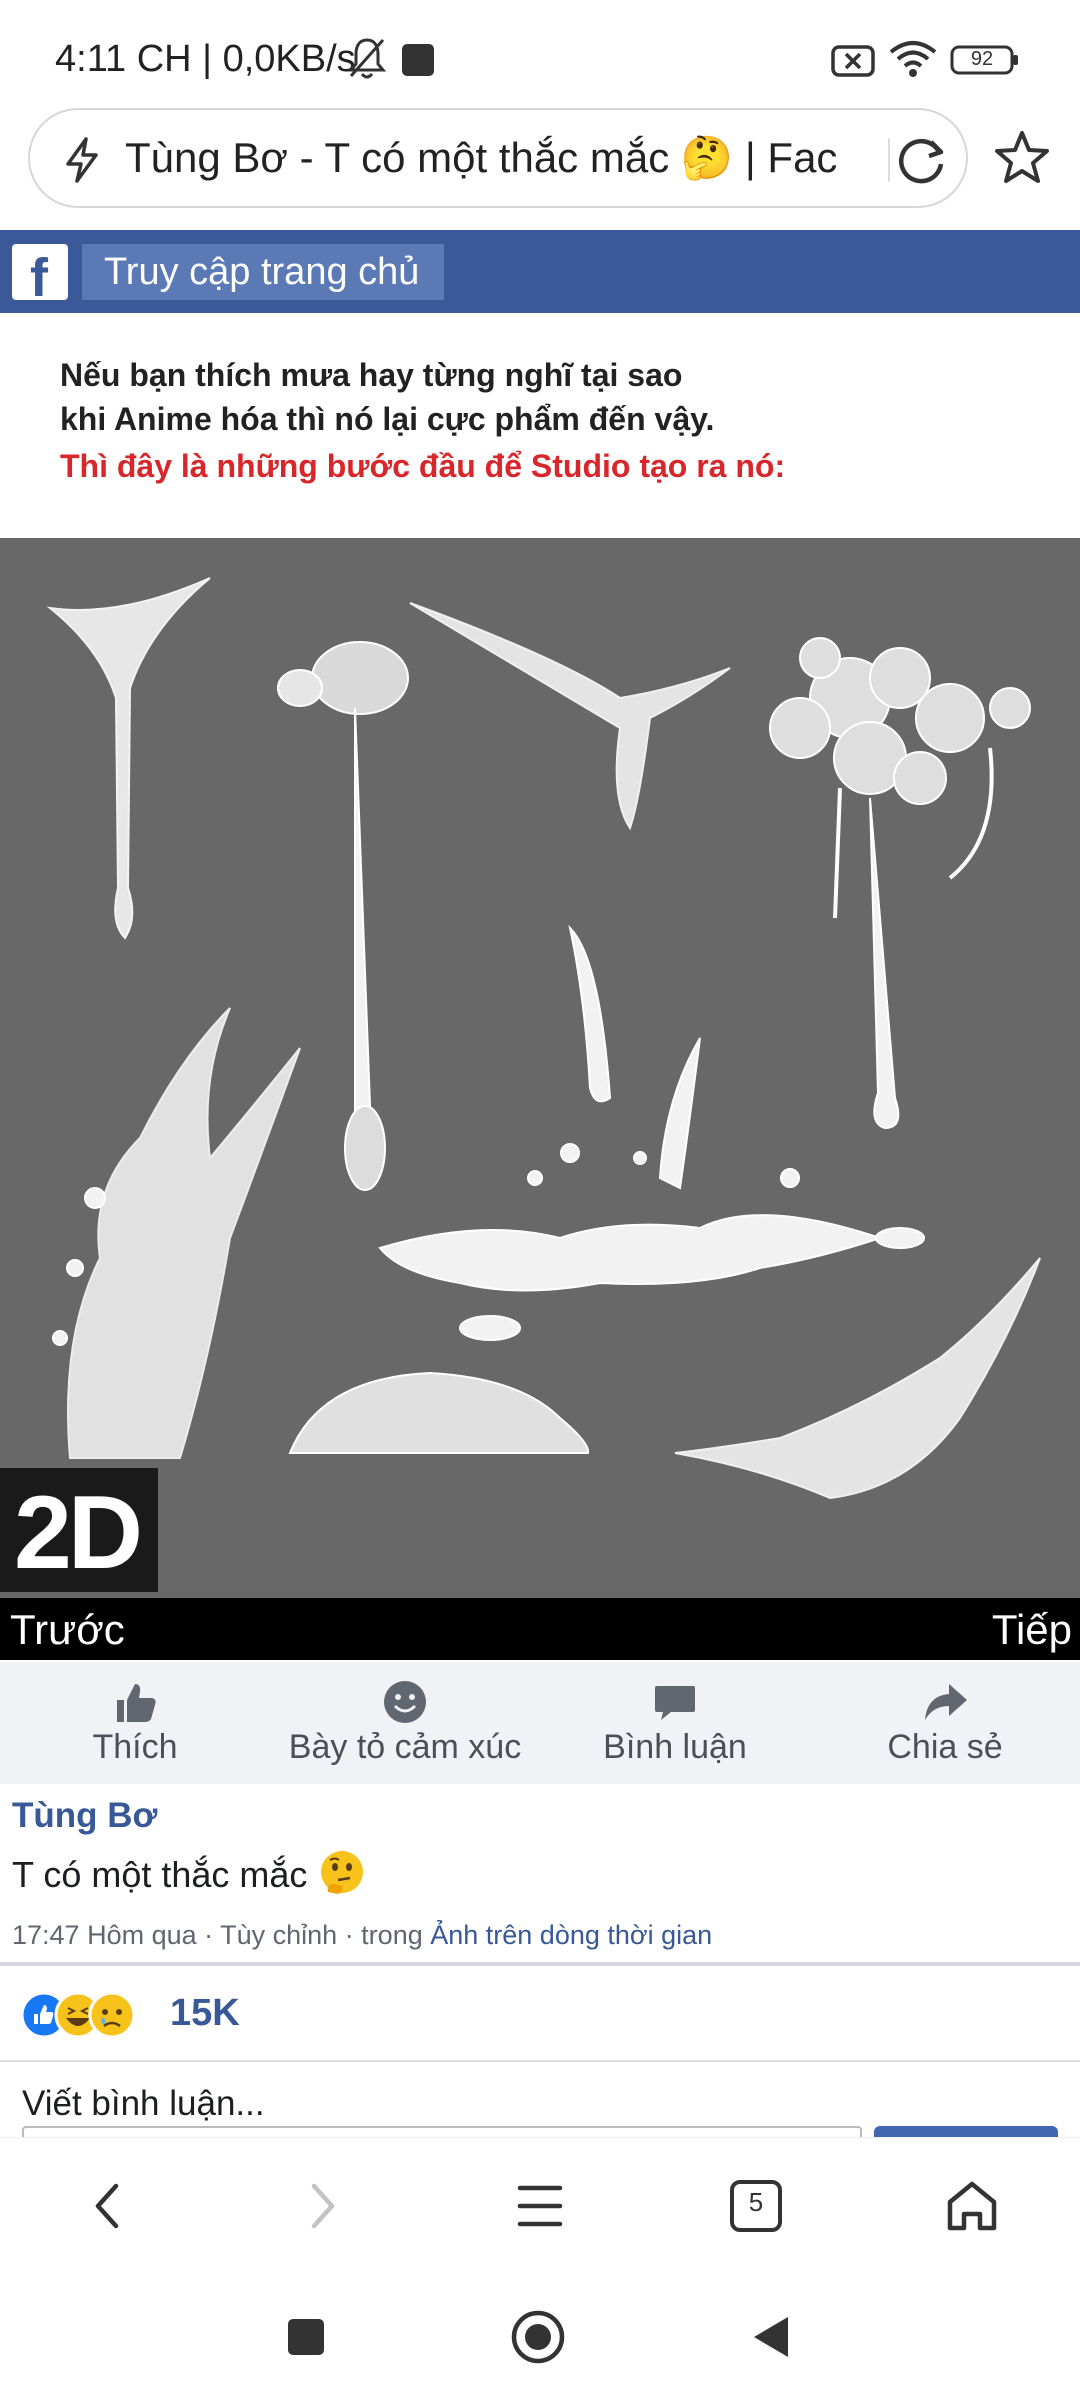  Describe the element at coordinates (205, 59) in the screenshot. I see `status-time: 4:11 CH | 0,0KB/s` at that location.